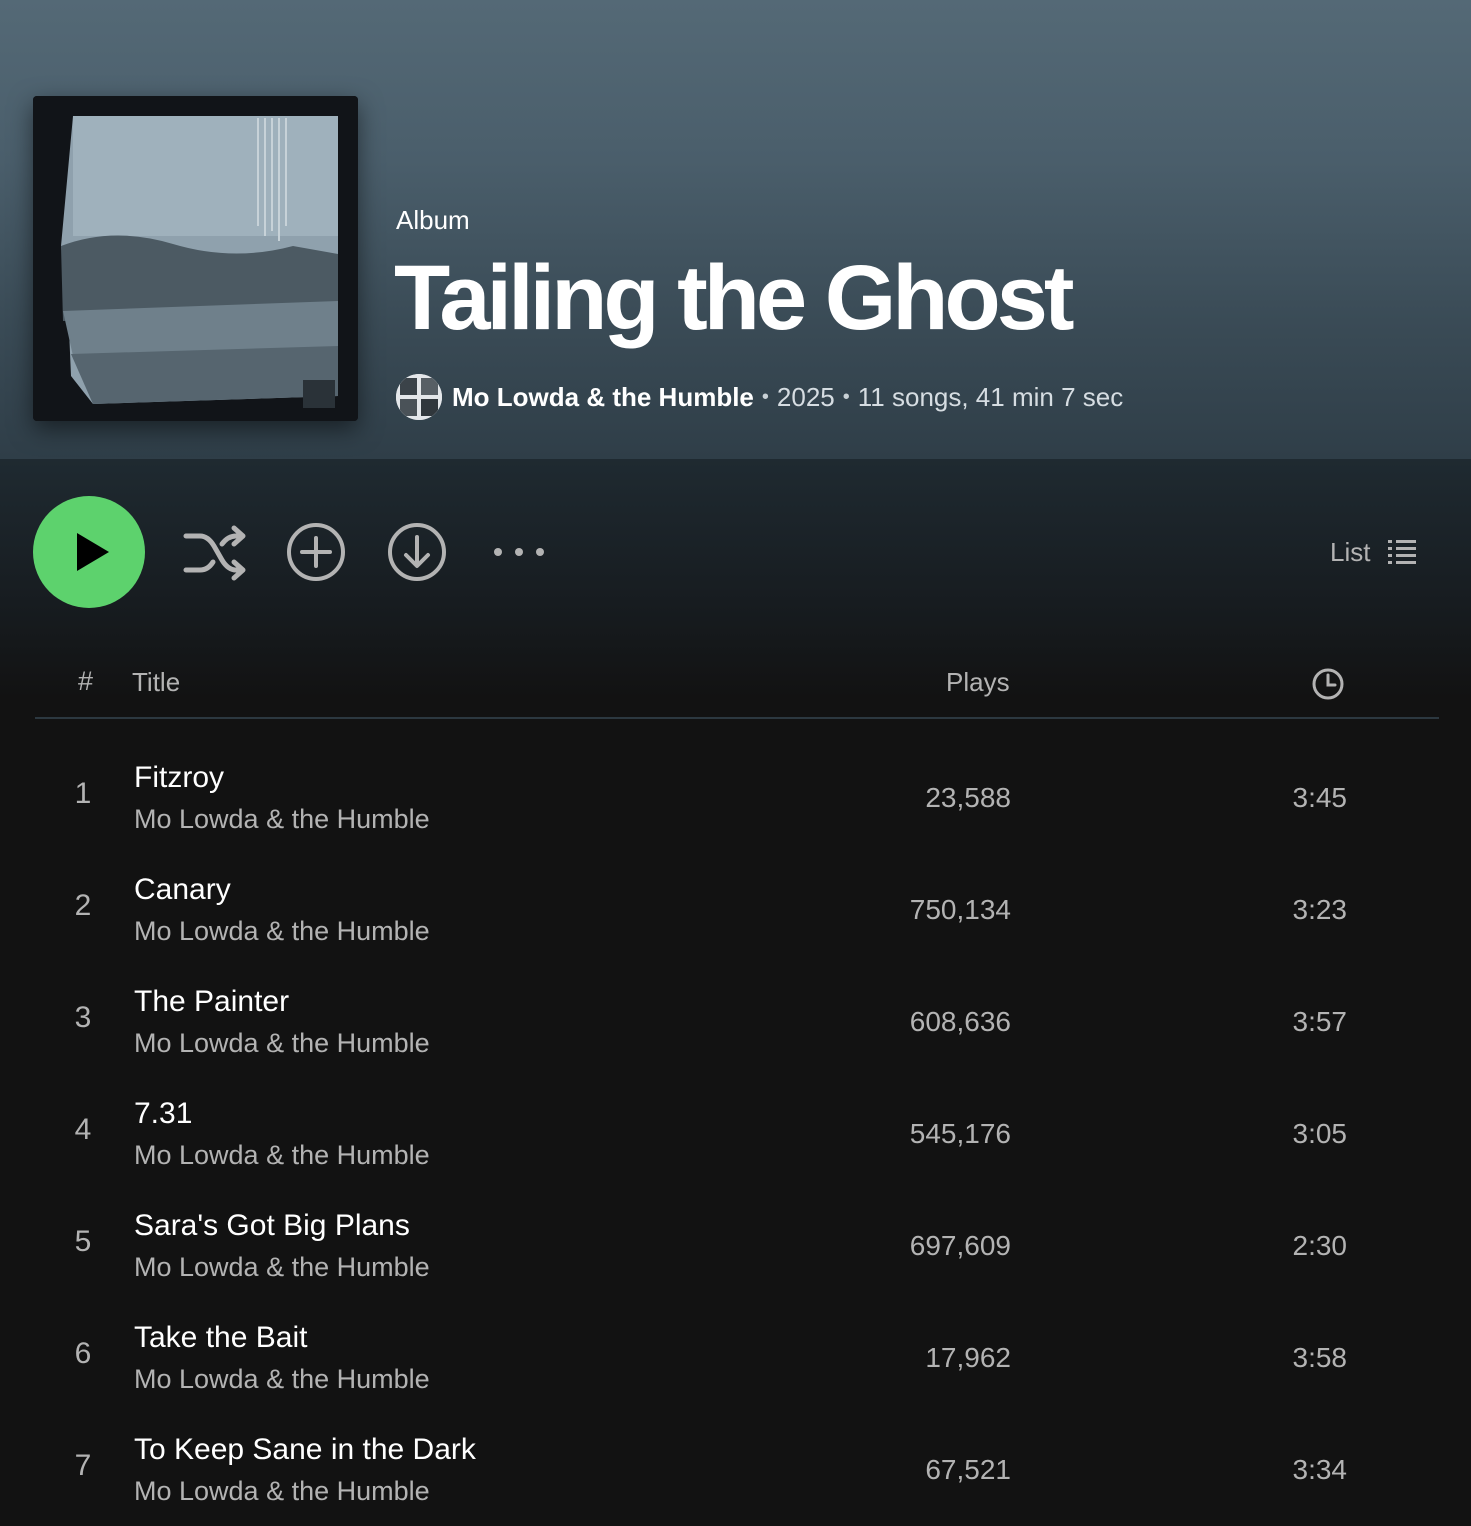 The width and height of the screenshot is (1471, 1526). What do you see at coordinates (156, 682) in the screenshot?
I see `column-title: Title` at bounding box center [156, 682].